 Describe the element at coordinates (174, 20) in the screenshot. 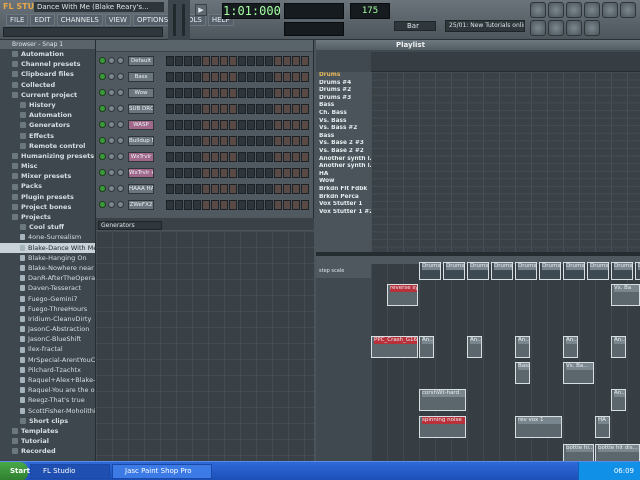

I see `master-volume-slider` at that location.